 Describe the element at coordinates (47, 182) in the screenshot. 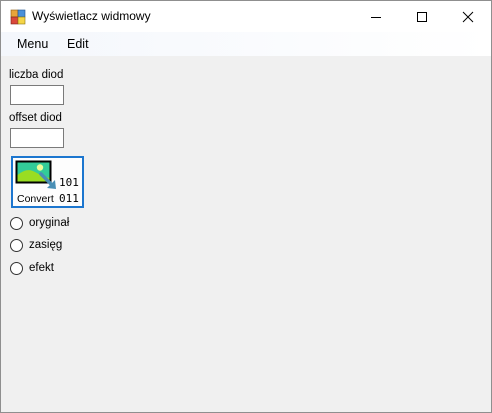

I see `convert-button: 101 011 Convert` at that location.